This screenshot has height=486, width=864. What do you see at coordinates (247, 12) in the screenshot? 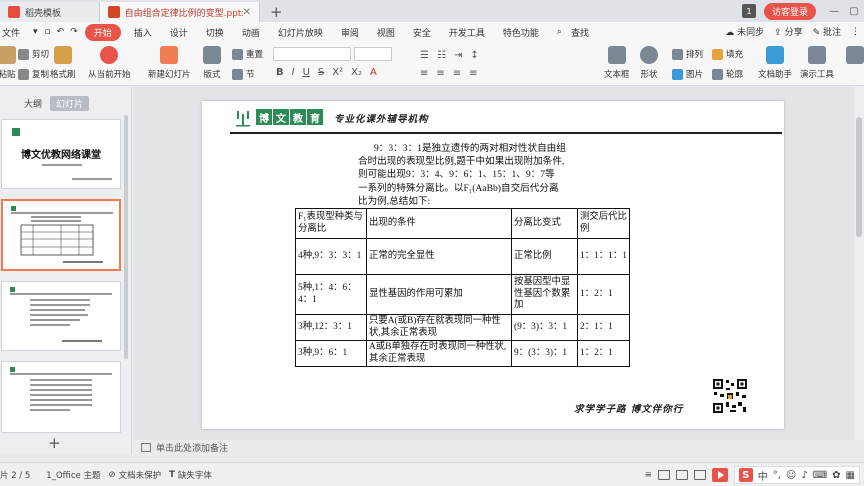
I see `close-tab-icon: ✕` at bounding box center [247, 12].